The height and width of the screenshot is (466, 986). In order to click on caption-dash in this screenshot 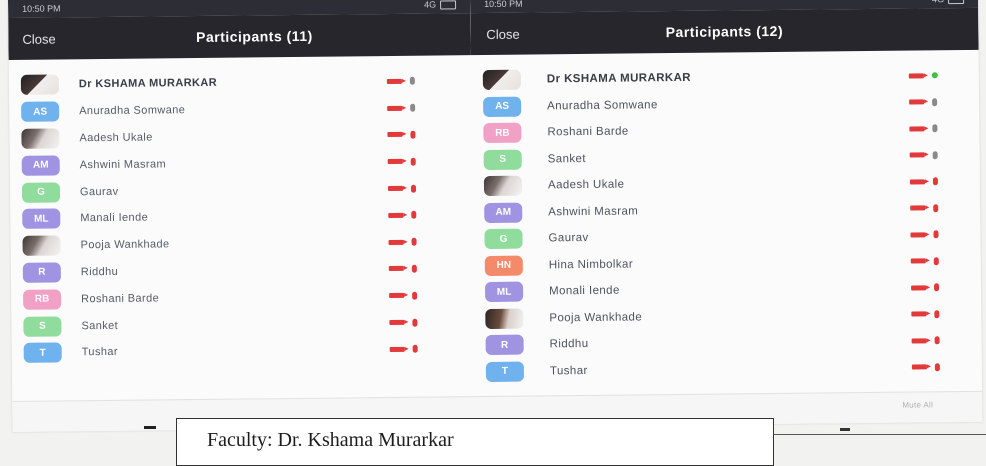, I will do `click(150, 427)`.